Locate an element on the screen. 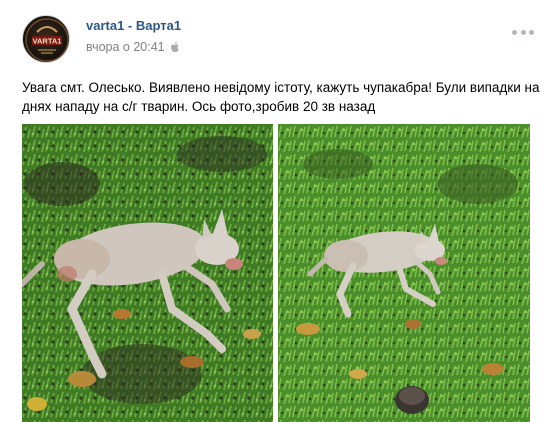 The image size is (558, 422). post-time: вчора о 20:41 is located at coordinates (125, 47).